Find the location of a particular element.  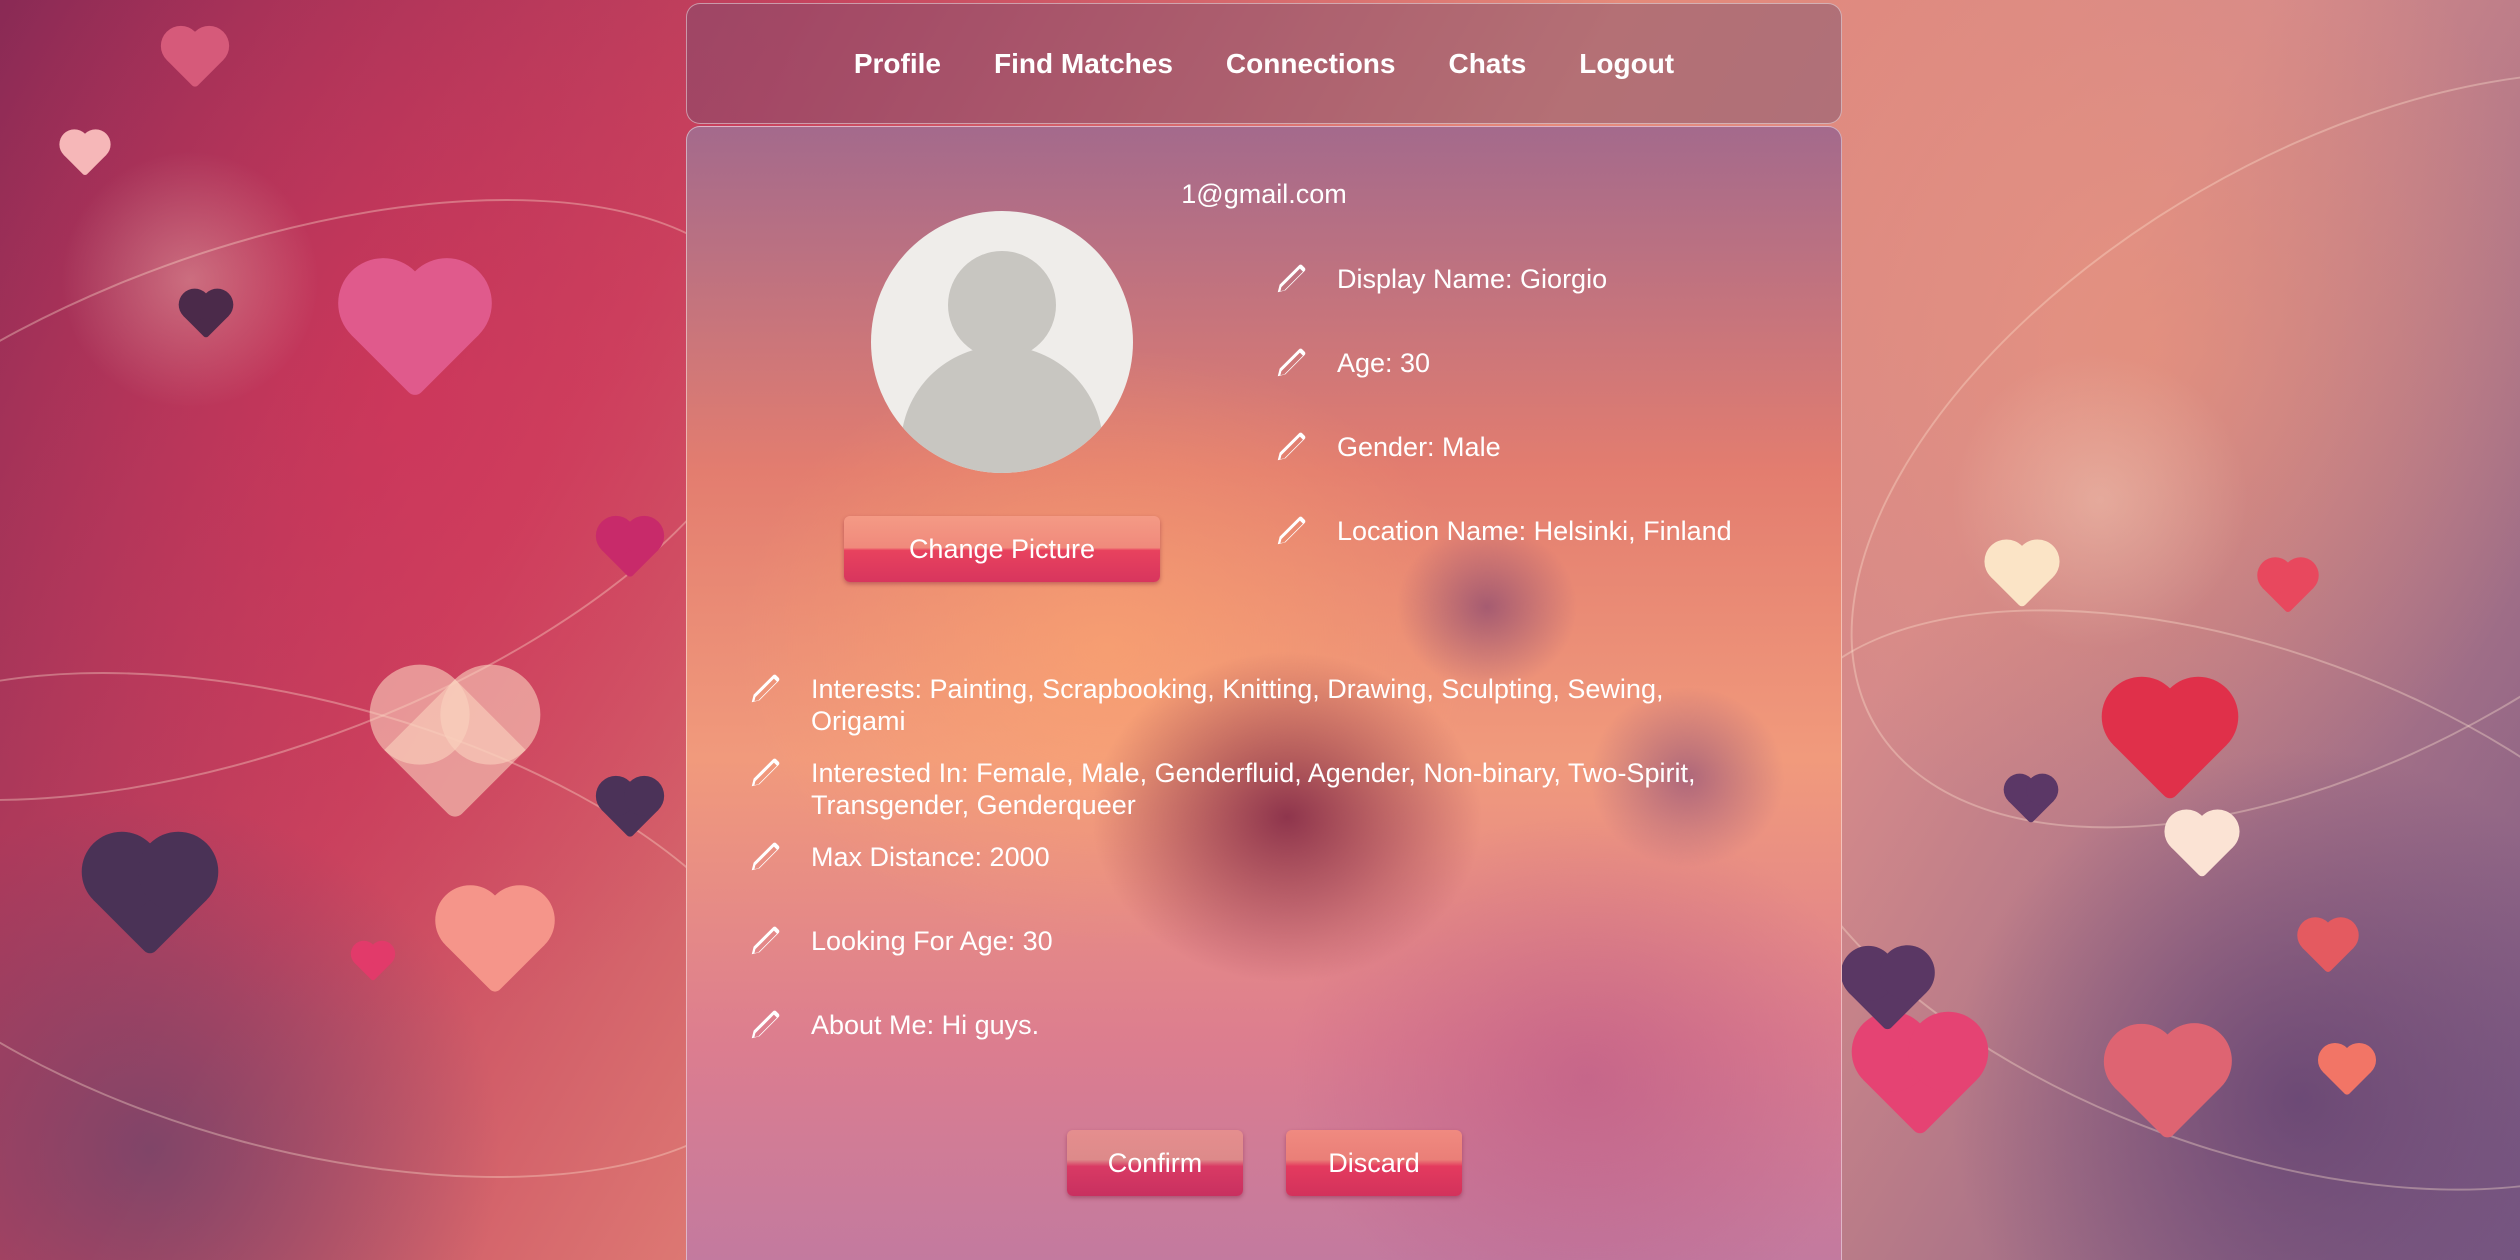

age-text: Age: 30 is located at coordinates (1384, 363).